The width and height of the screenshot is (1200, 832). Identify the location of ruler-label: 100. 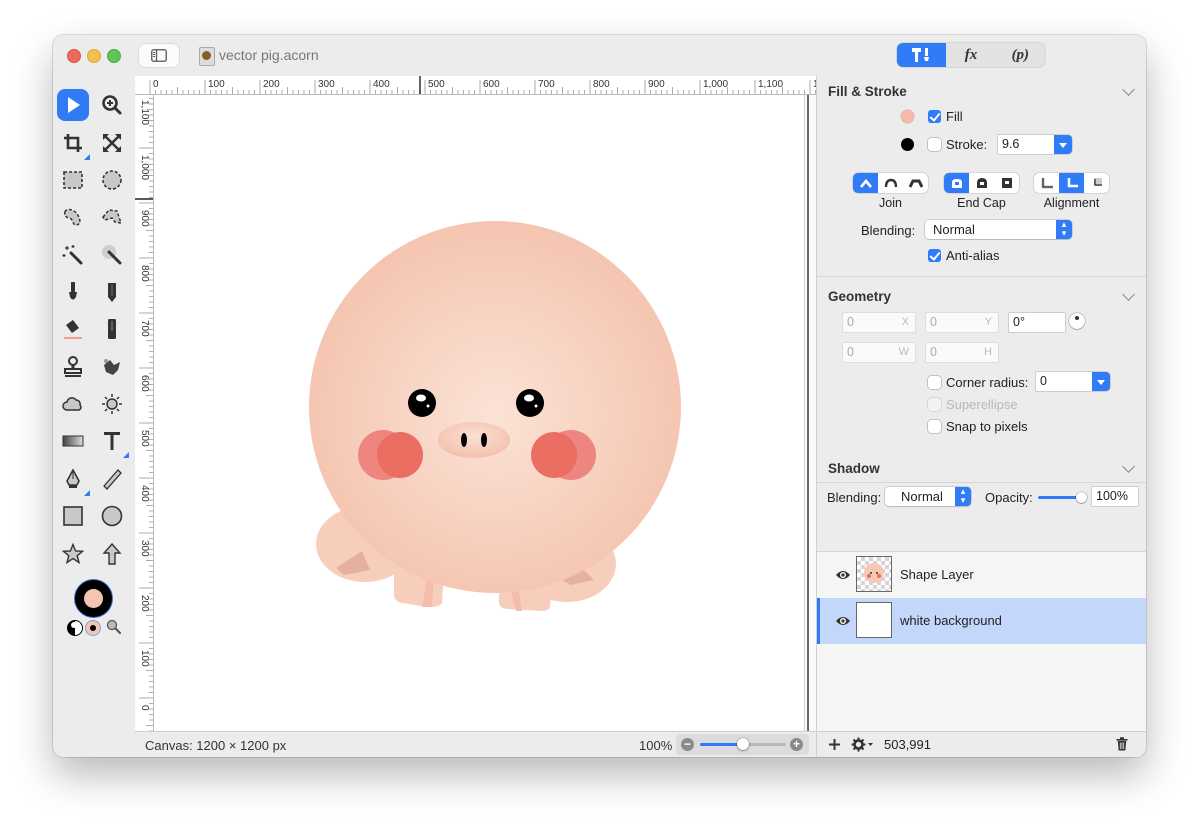
(216, 84).